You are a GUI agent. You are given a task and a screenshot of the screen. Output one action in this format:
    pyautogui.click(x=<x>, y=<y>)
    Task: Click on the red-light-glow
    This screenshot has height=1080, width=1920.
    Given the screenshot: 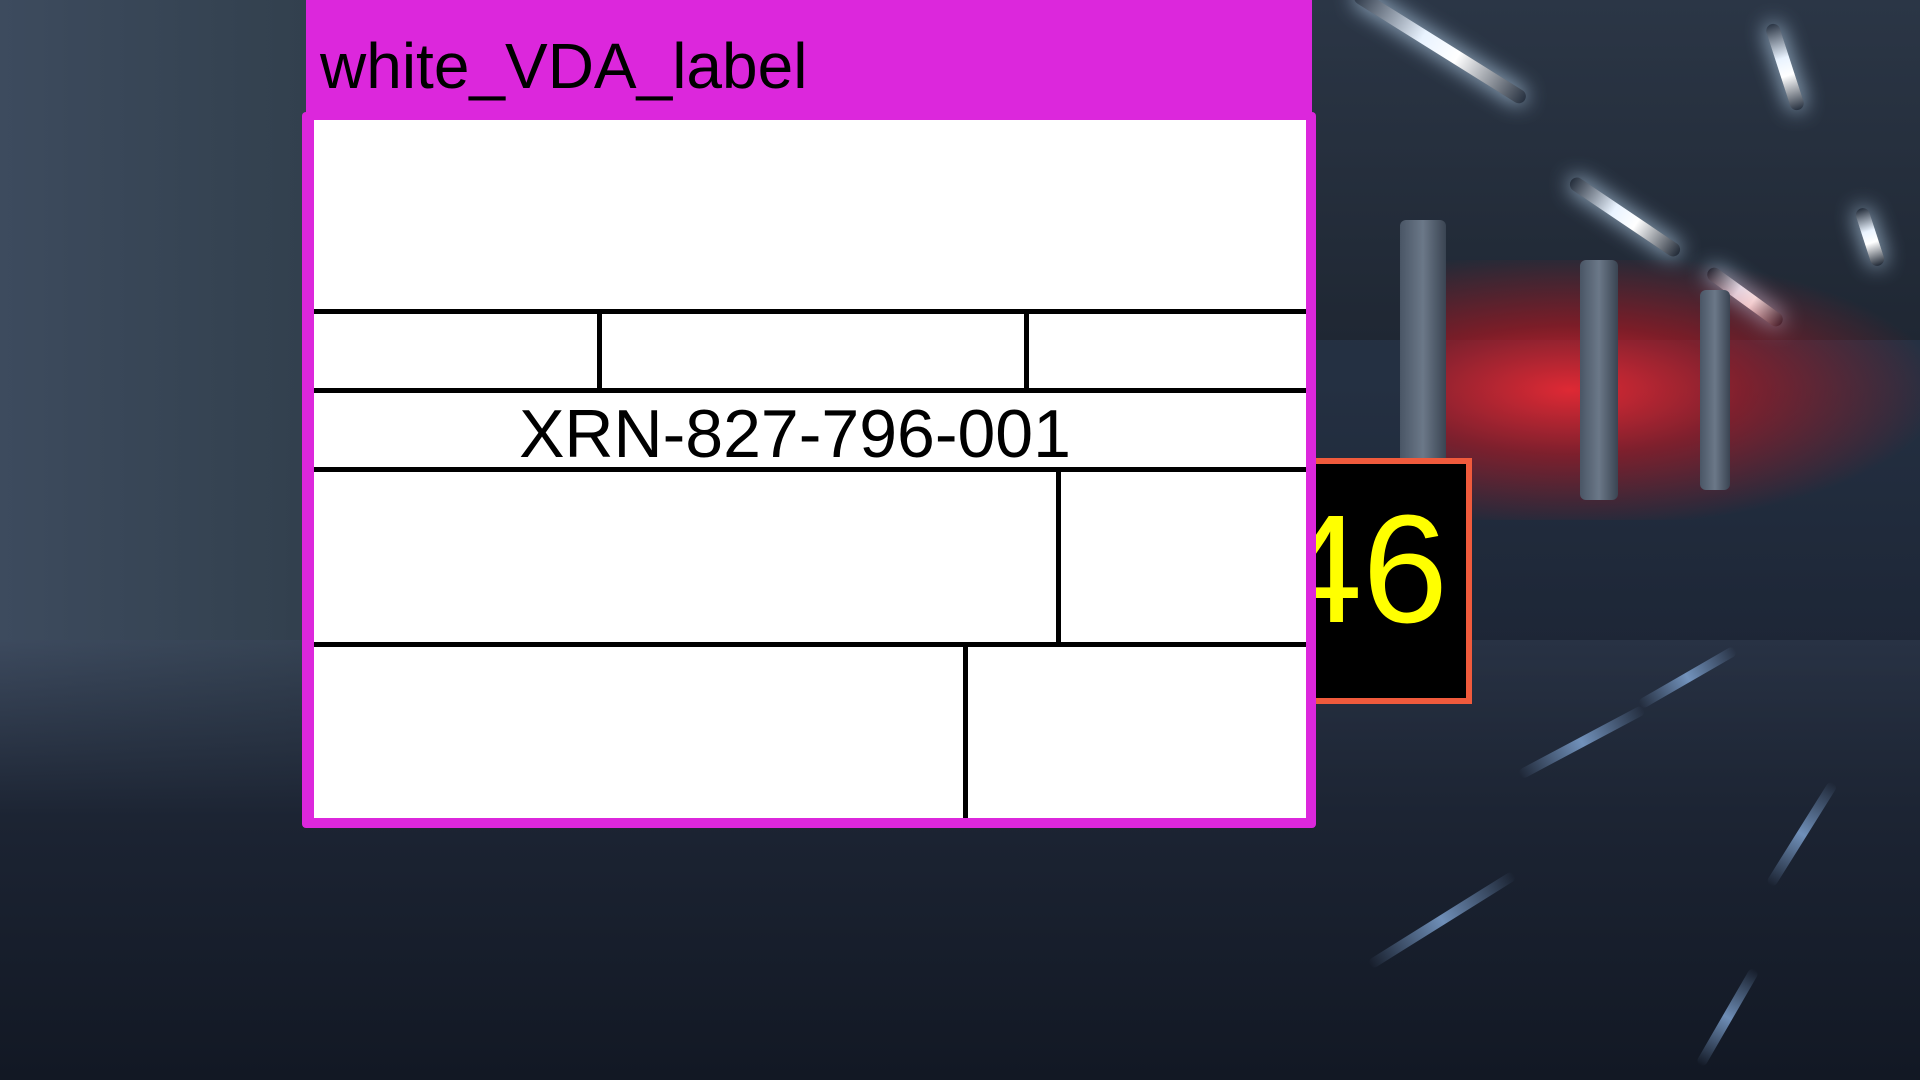 What is the action you would take?
    pyautogui.click(x=1670, y=390)
    